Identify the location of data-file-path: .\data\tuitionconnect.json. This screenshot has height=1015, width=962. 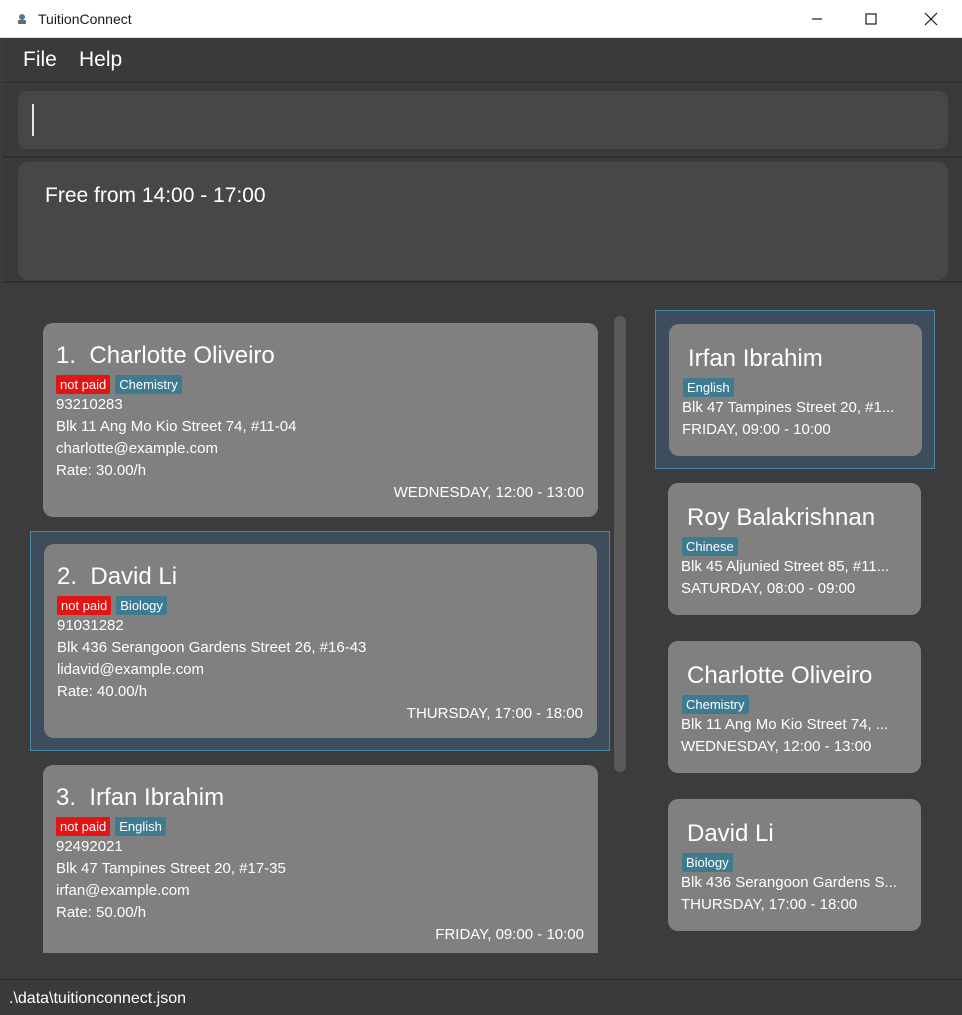
(98, 998).